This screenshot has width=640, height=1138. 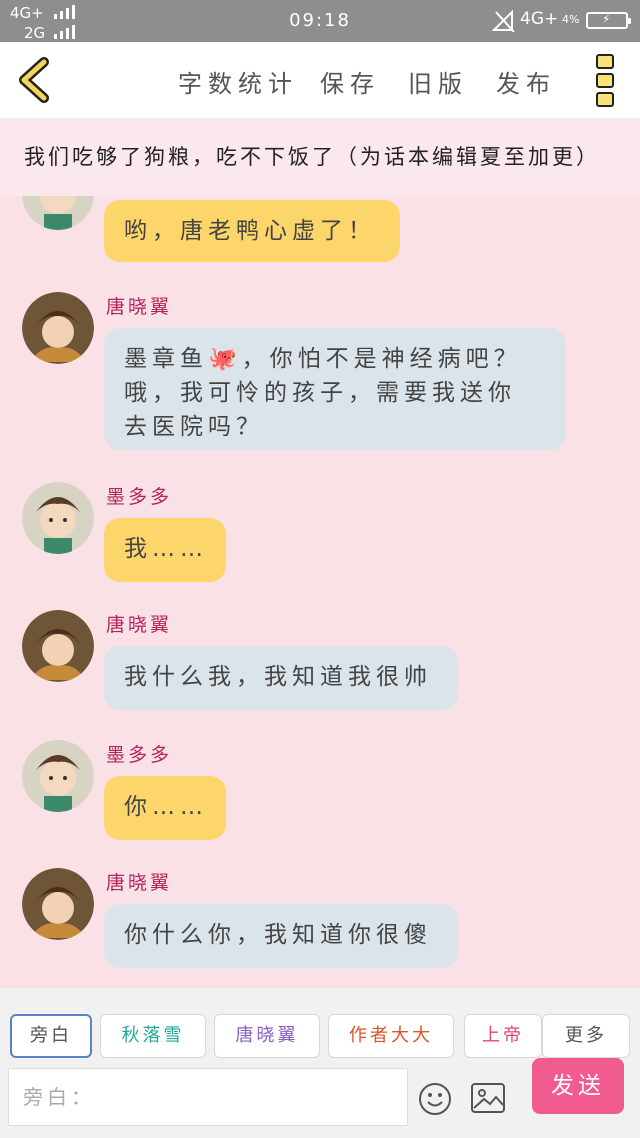 I want to click on message-bubble: 你什么你，我知道你很傻, so click(x=281, y=936).